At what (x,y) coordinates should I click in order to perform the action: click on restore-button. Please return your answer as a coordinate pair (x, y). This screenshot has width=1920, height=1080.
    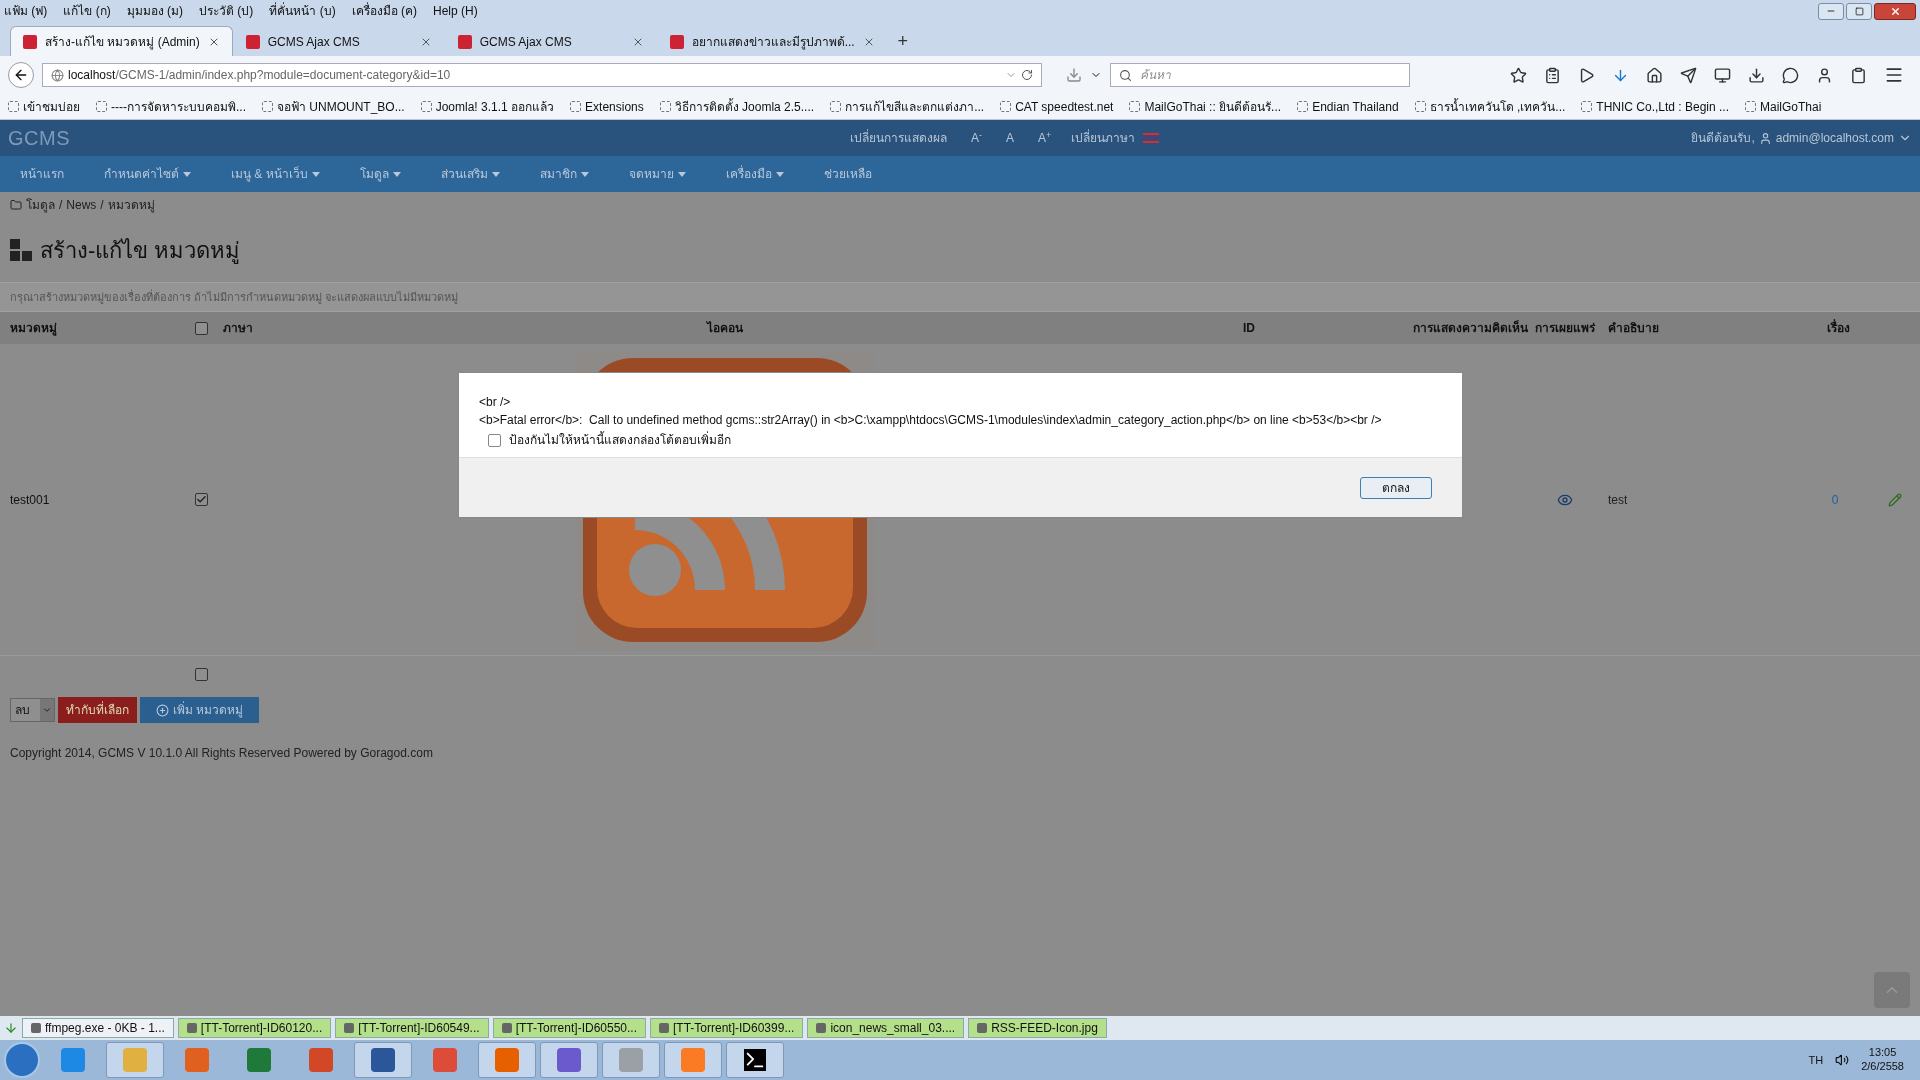
    Looking at the image, I should click on (1859, 11).